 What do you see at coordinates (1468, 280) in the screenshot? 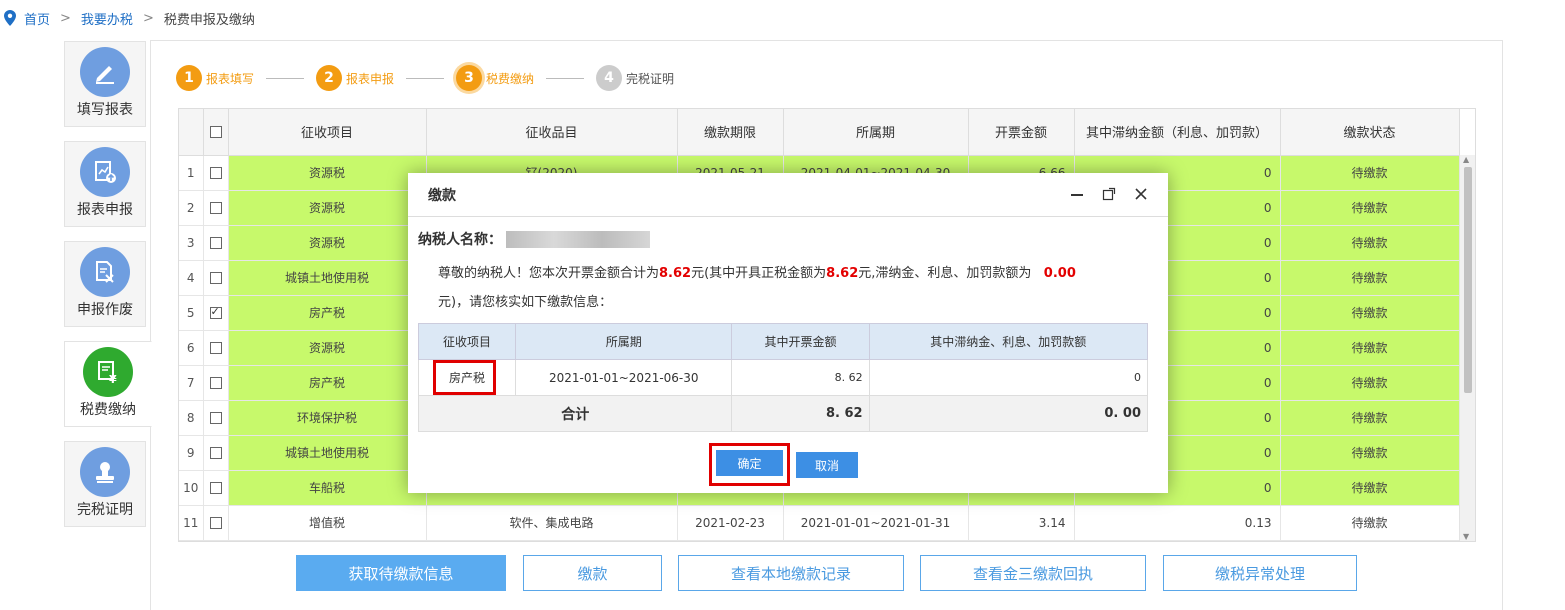
I see `scrollbar-thumb` at bounding box center [1468, 280].